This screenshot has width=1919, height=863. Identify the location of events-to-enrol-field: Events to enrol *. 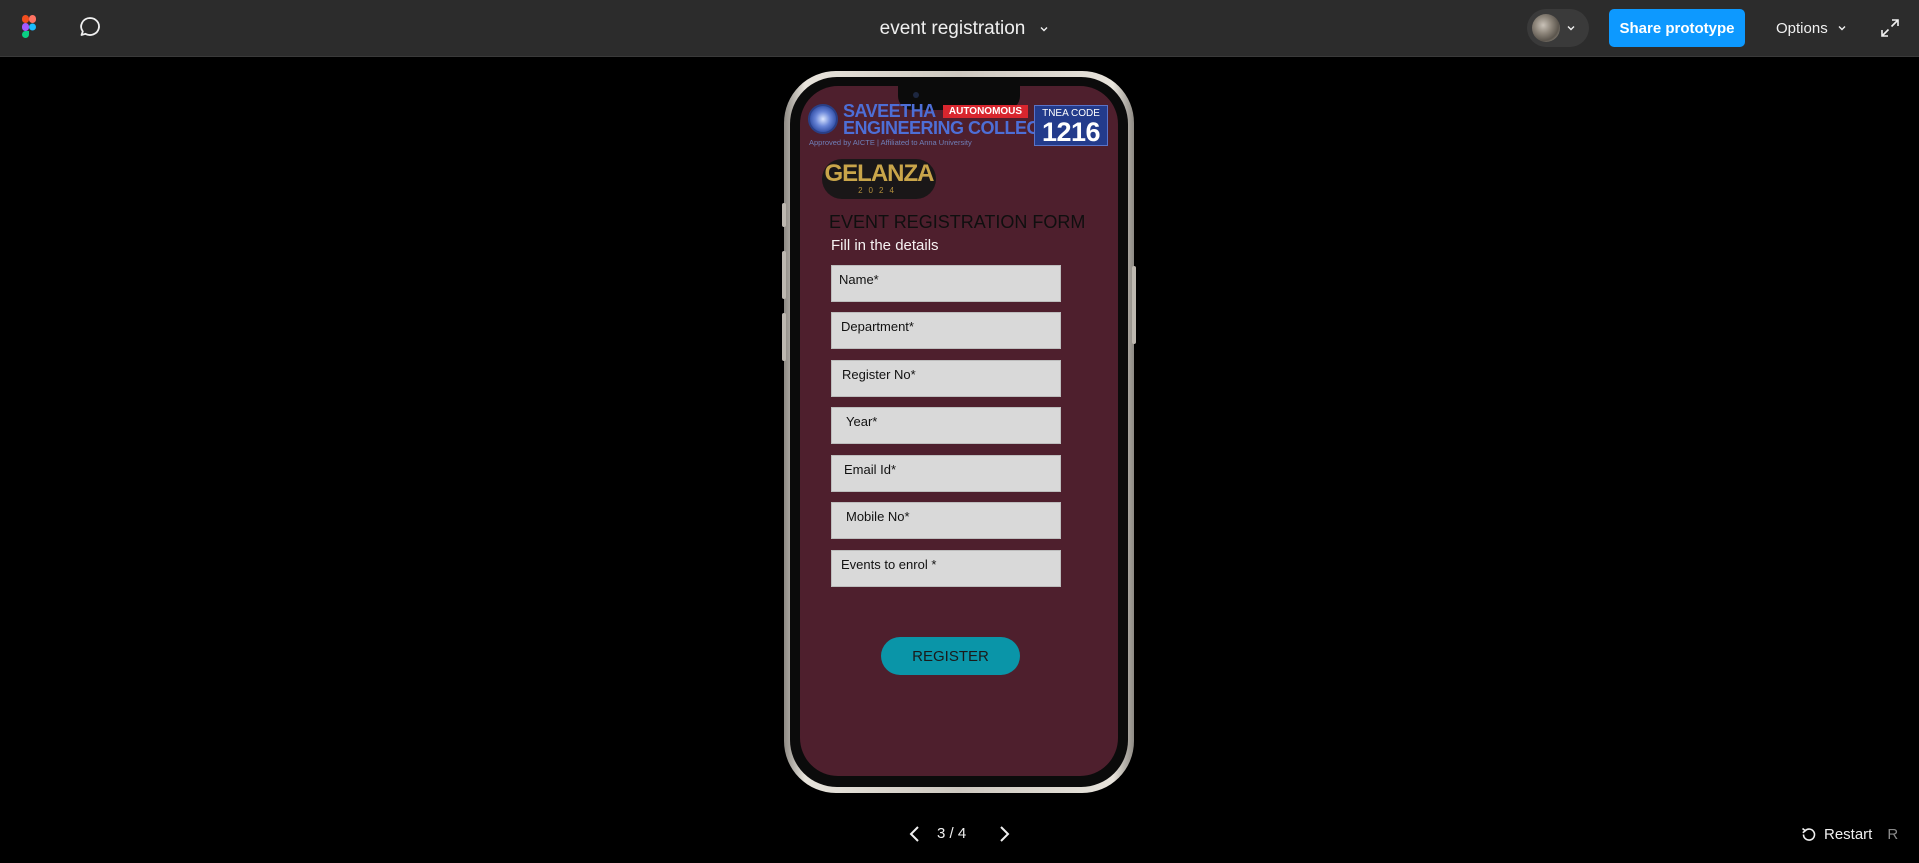
(946, 568).